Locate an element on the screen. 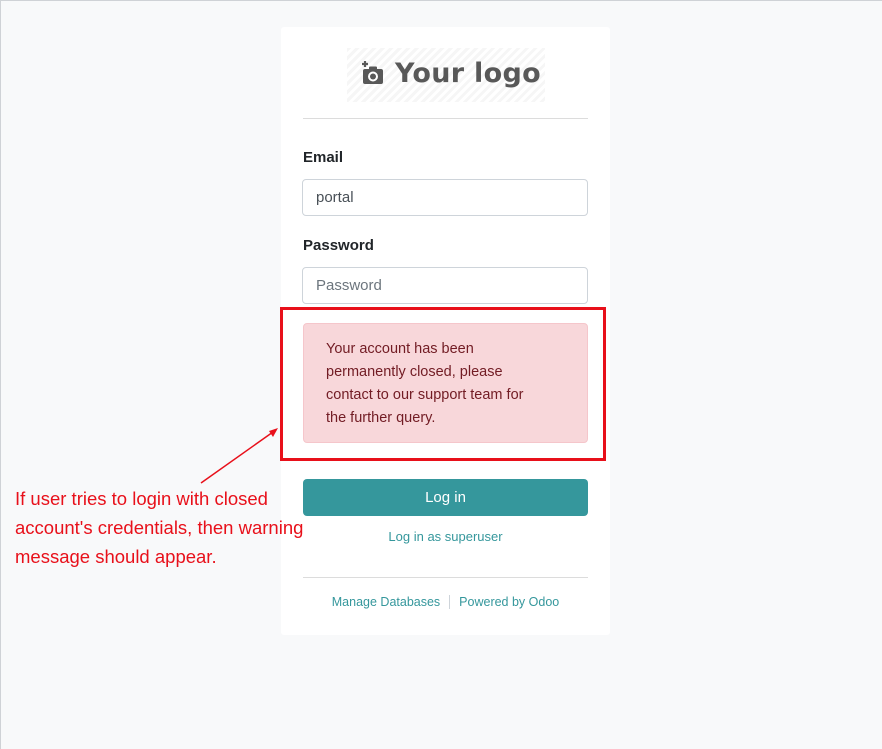 Image resolution: width=882 pixels, height=749 pixels. manage-databases-link: Manage Databases is located at coordinates (386, 602).